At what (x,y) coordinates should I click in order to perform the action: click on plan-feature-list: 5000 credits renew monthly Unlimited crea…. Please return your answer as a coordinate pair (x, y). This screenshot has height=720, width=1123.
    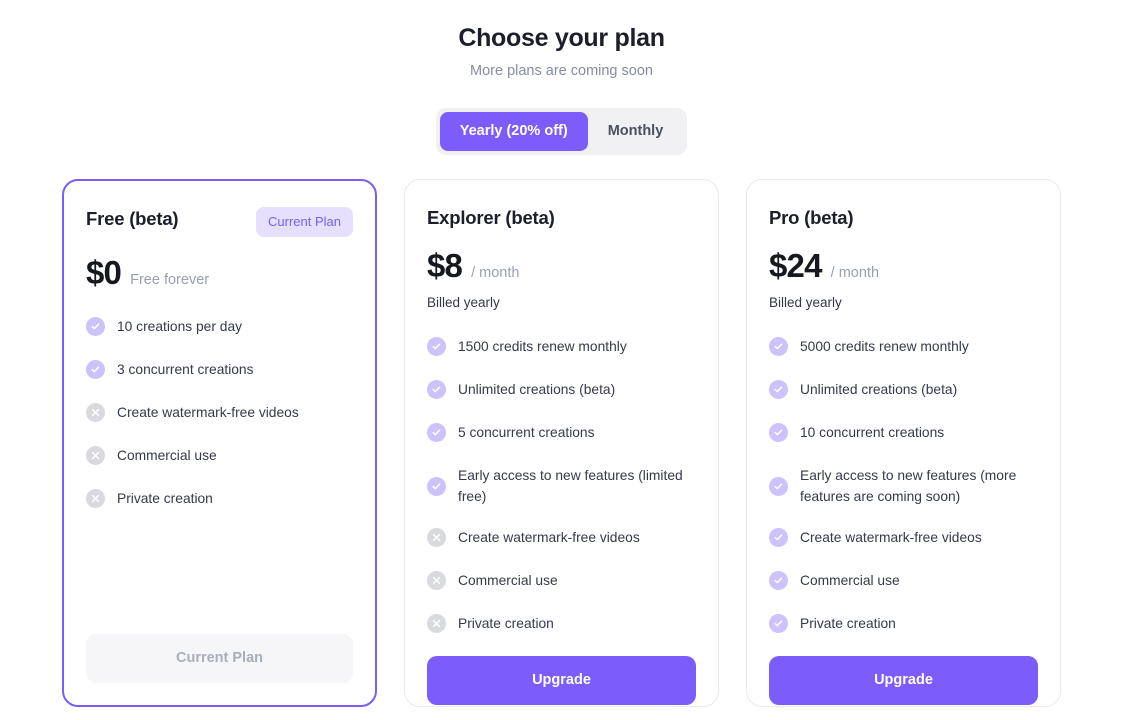
    Looking at the image, I should click on (903, 496).